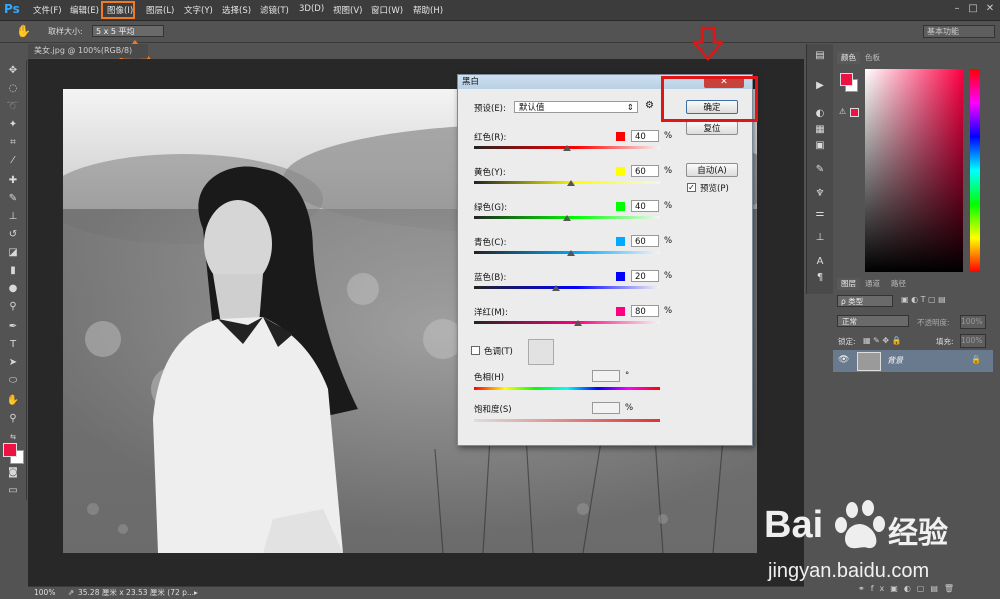 This screenshot has height=599, width=1000. I want to click on tint-checkbox, so click(475, 350).